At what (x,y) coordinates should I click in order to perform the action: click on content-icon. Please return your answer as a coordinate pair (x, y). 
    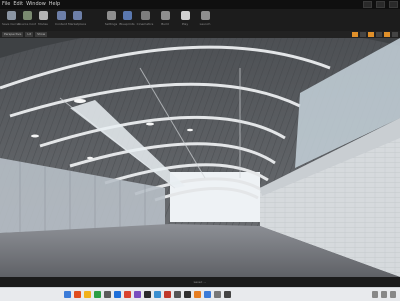
    Looking at the image, I should click on (61, 15).